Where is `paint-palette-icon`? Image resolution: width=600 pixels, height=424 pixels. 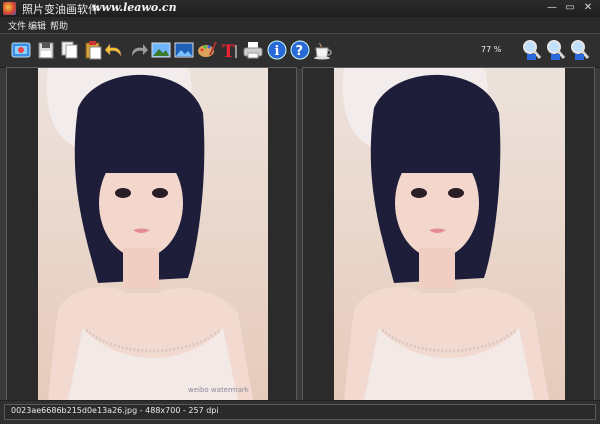
paint-palette-icon is located at coordinates (207, 50).